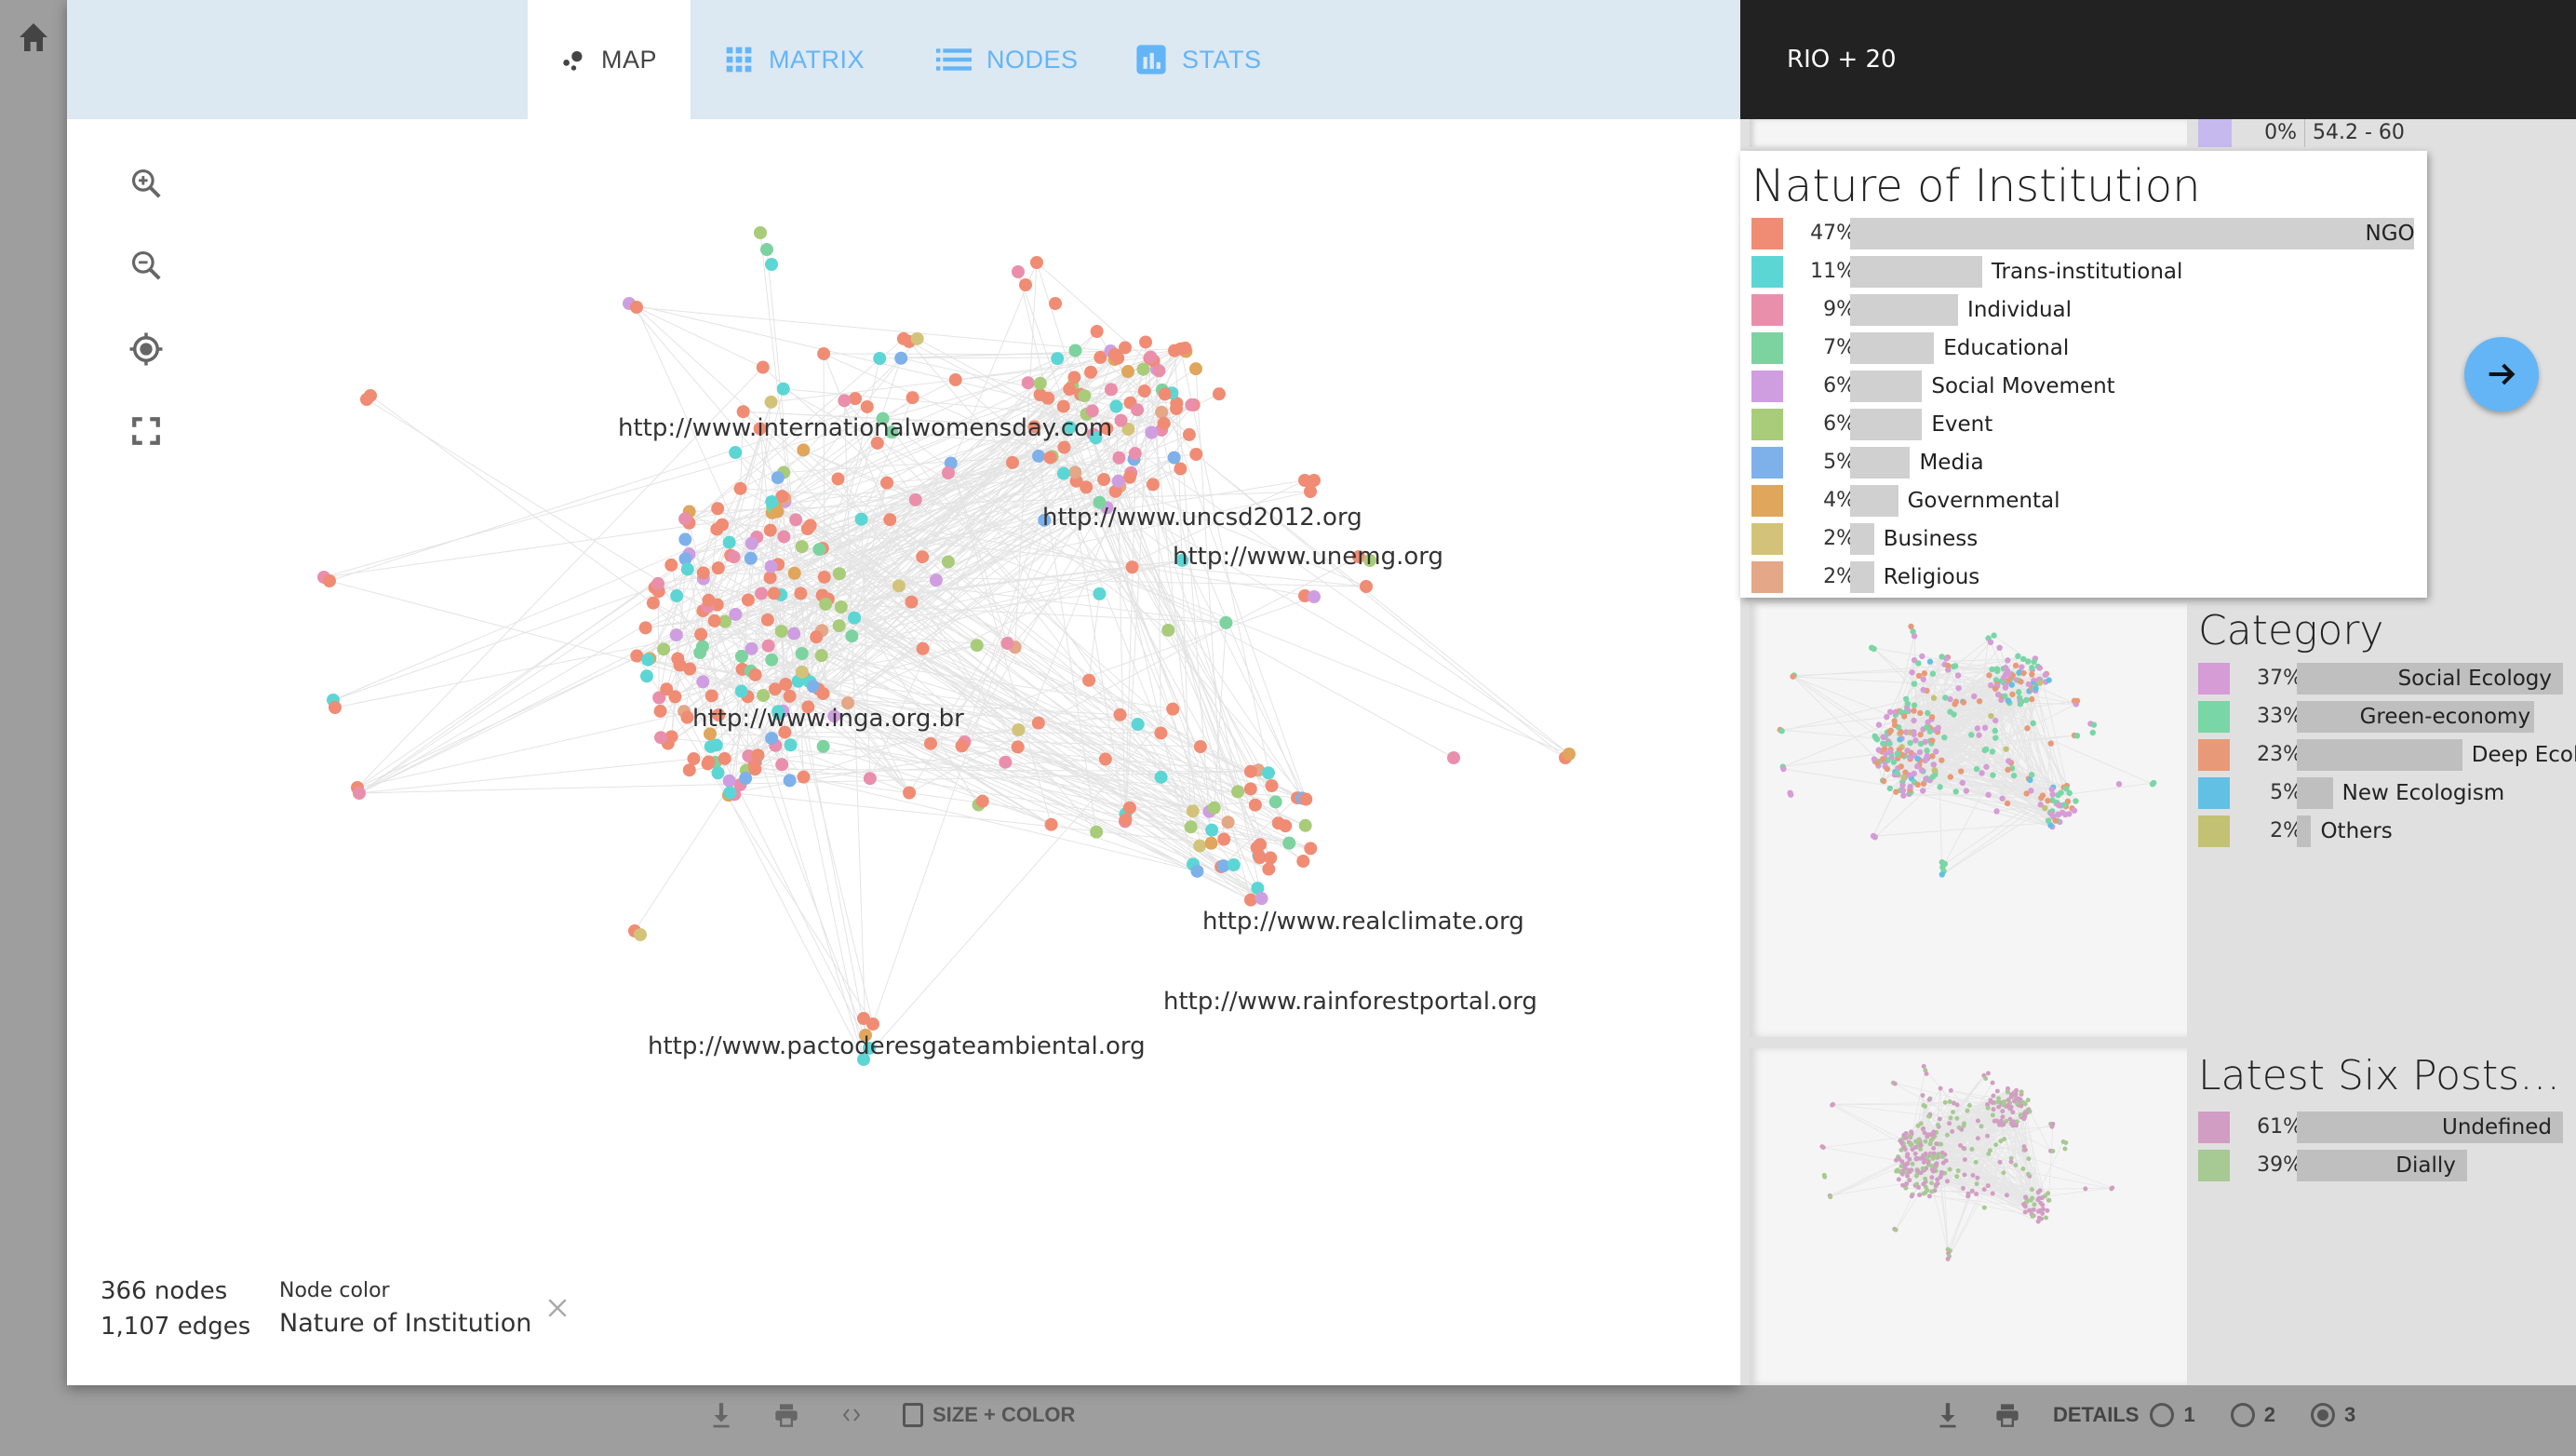  I want to click on tab-matrix: MATRIX, so click(794, 59).